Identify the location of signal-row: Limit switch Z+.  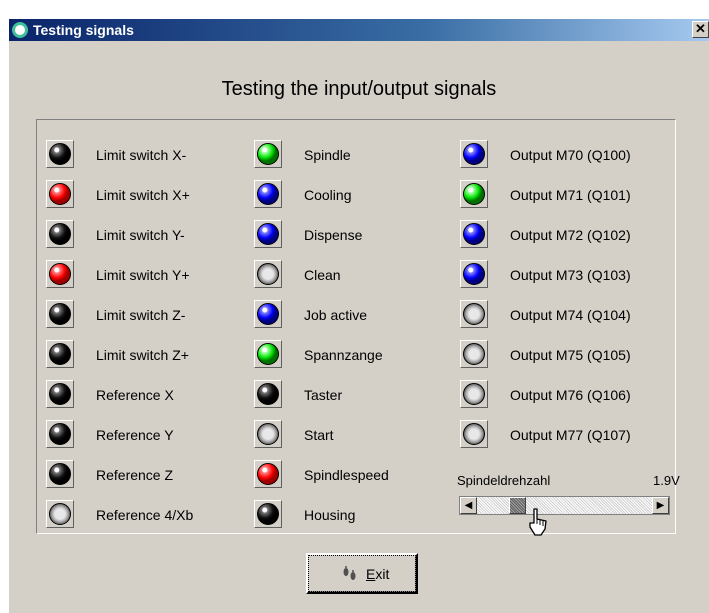
(146, 354).